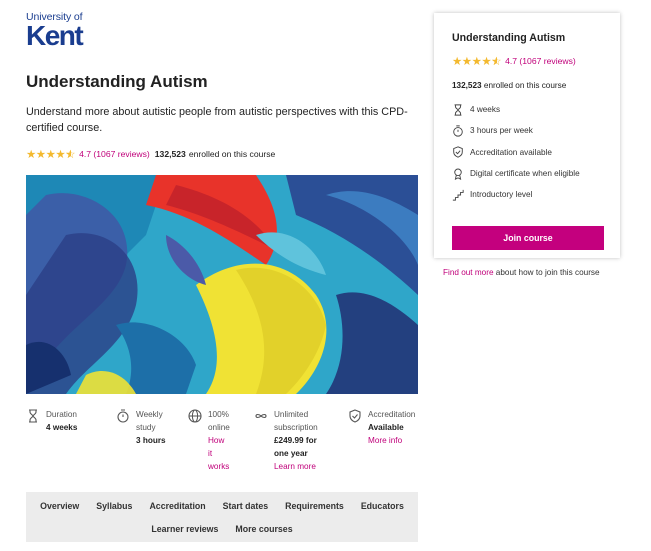 The image size is (651, 551). I want to click on globe-icon, so click(195, 416).